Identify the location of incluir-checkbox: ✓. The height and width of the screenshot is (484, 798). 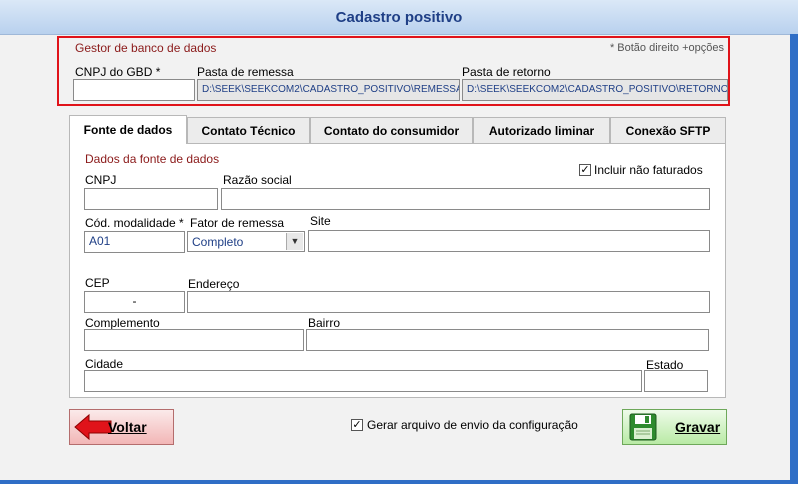
(585, 170).